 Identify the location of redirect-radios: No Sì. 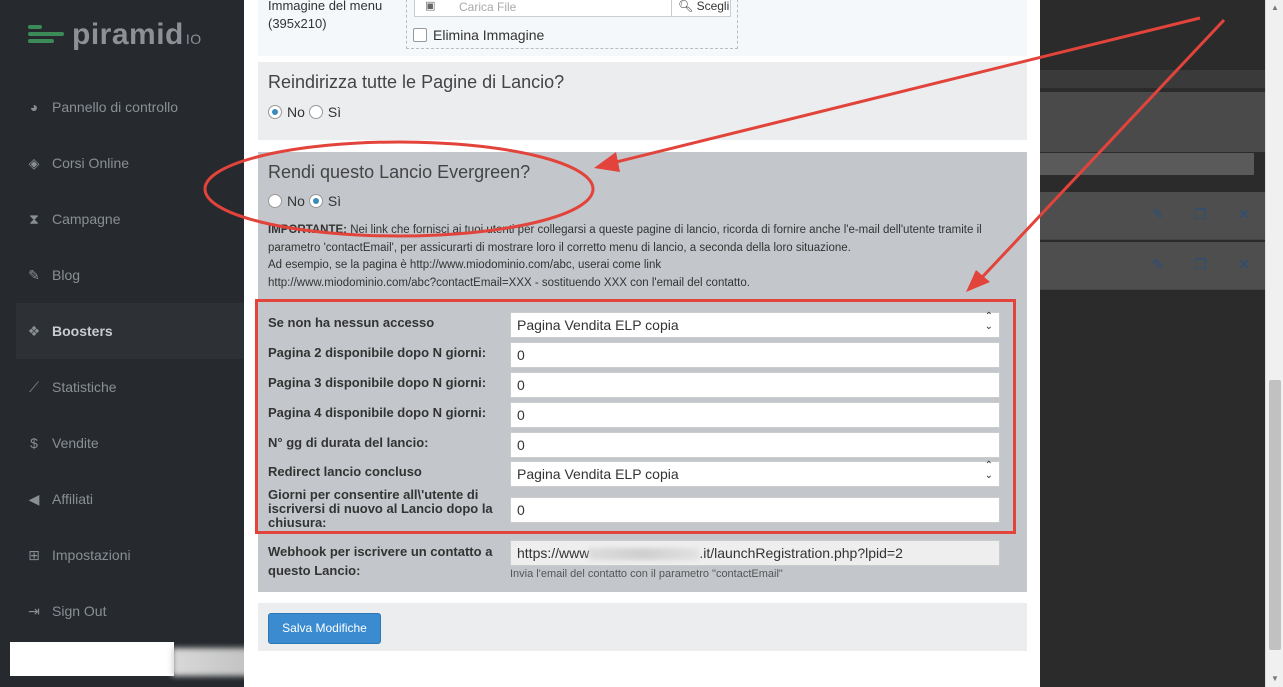
(306, 112).